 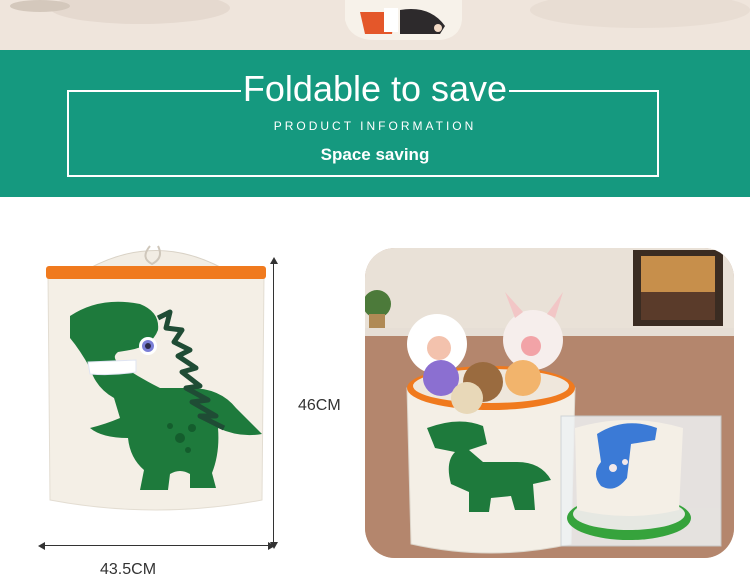 What do you see at coordinates (274, 260) in the screenshot?
I see `arrow-up-icon` at bounding box center [274, 260].